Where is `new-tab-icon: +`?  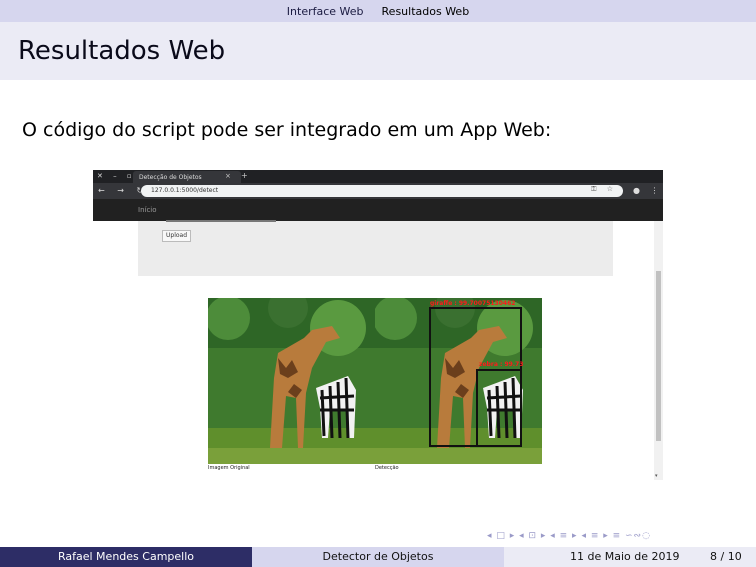 new-tab-icon: + is located at coordinates (244, 175).